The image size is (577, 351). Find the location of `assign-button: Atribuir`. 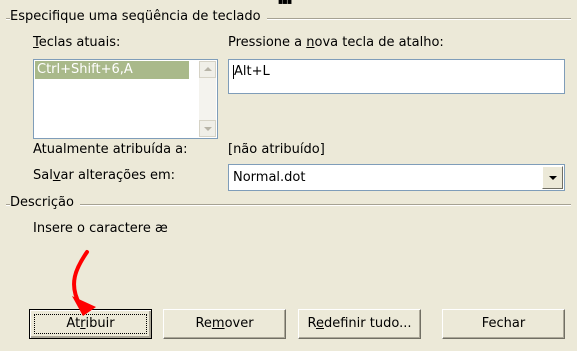

assign-button: Atribuir is located at coordinates (90, 324).